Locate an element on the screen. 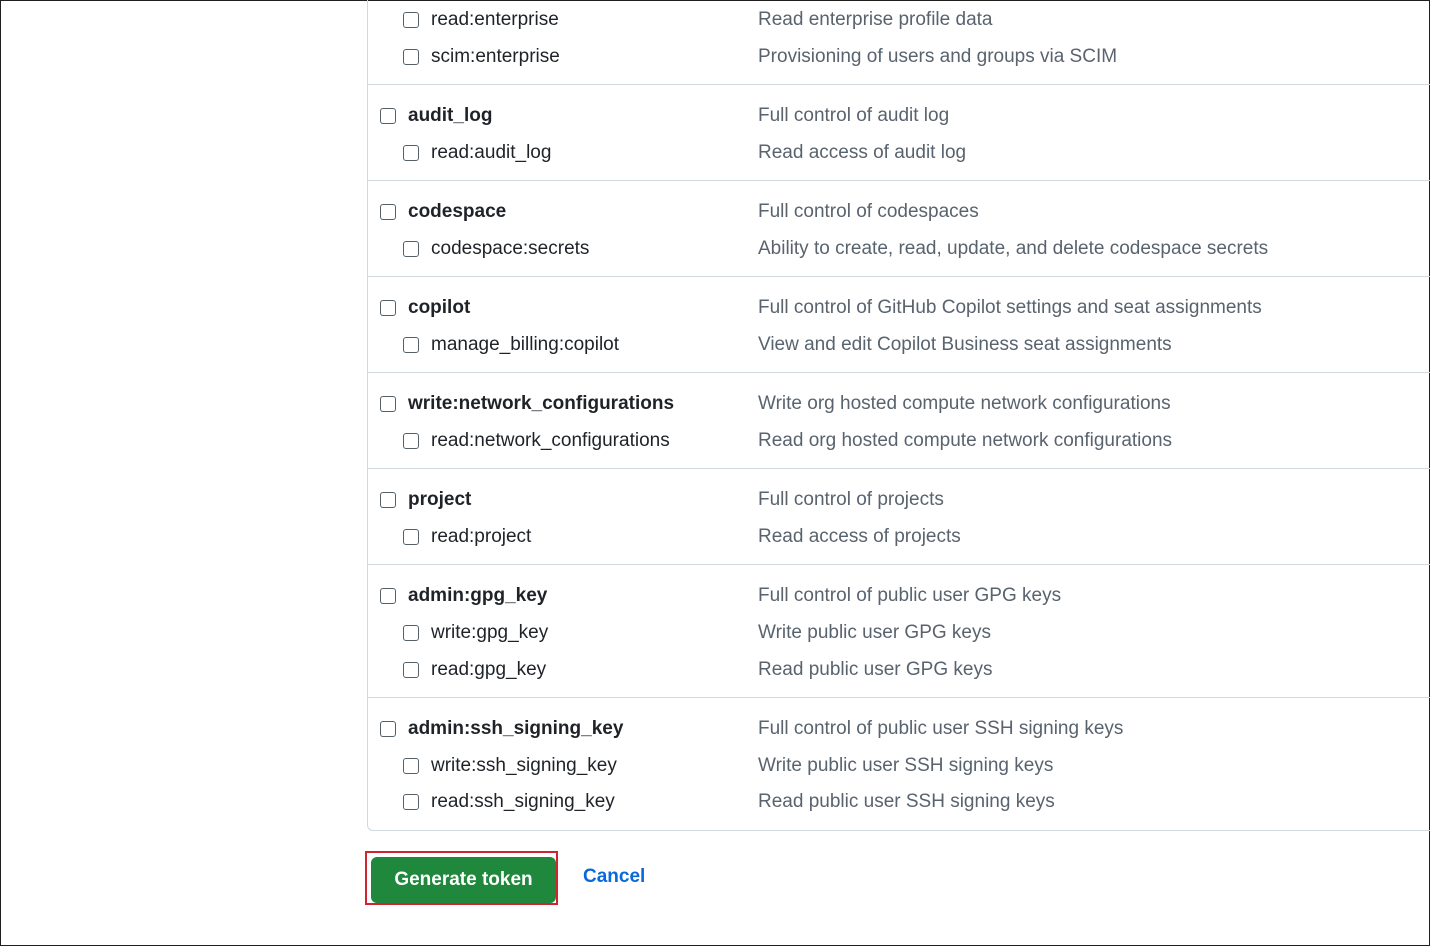  scope-name: write:network_configurations is located at coordinates (541, 403).